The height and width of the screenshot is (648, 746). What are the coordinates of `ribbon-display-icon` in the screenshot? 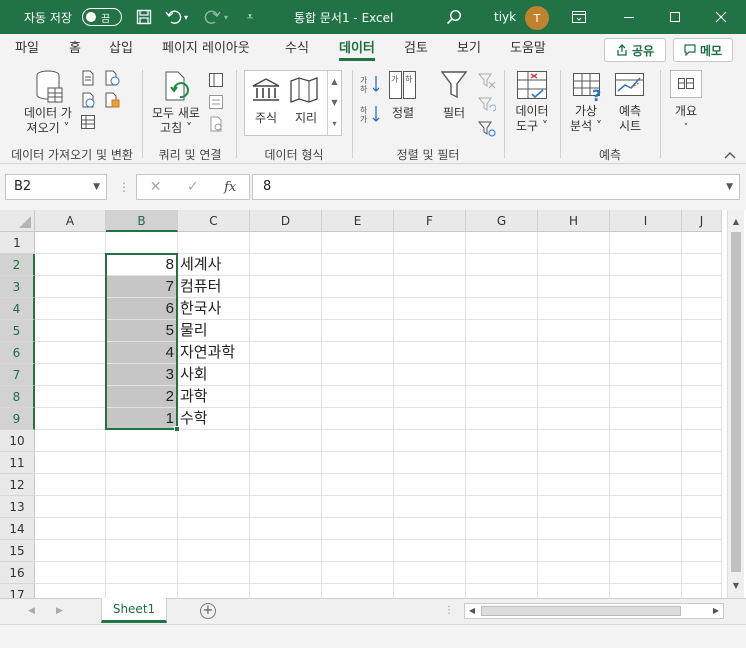 It's located at (579, 17).